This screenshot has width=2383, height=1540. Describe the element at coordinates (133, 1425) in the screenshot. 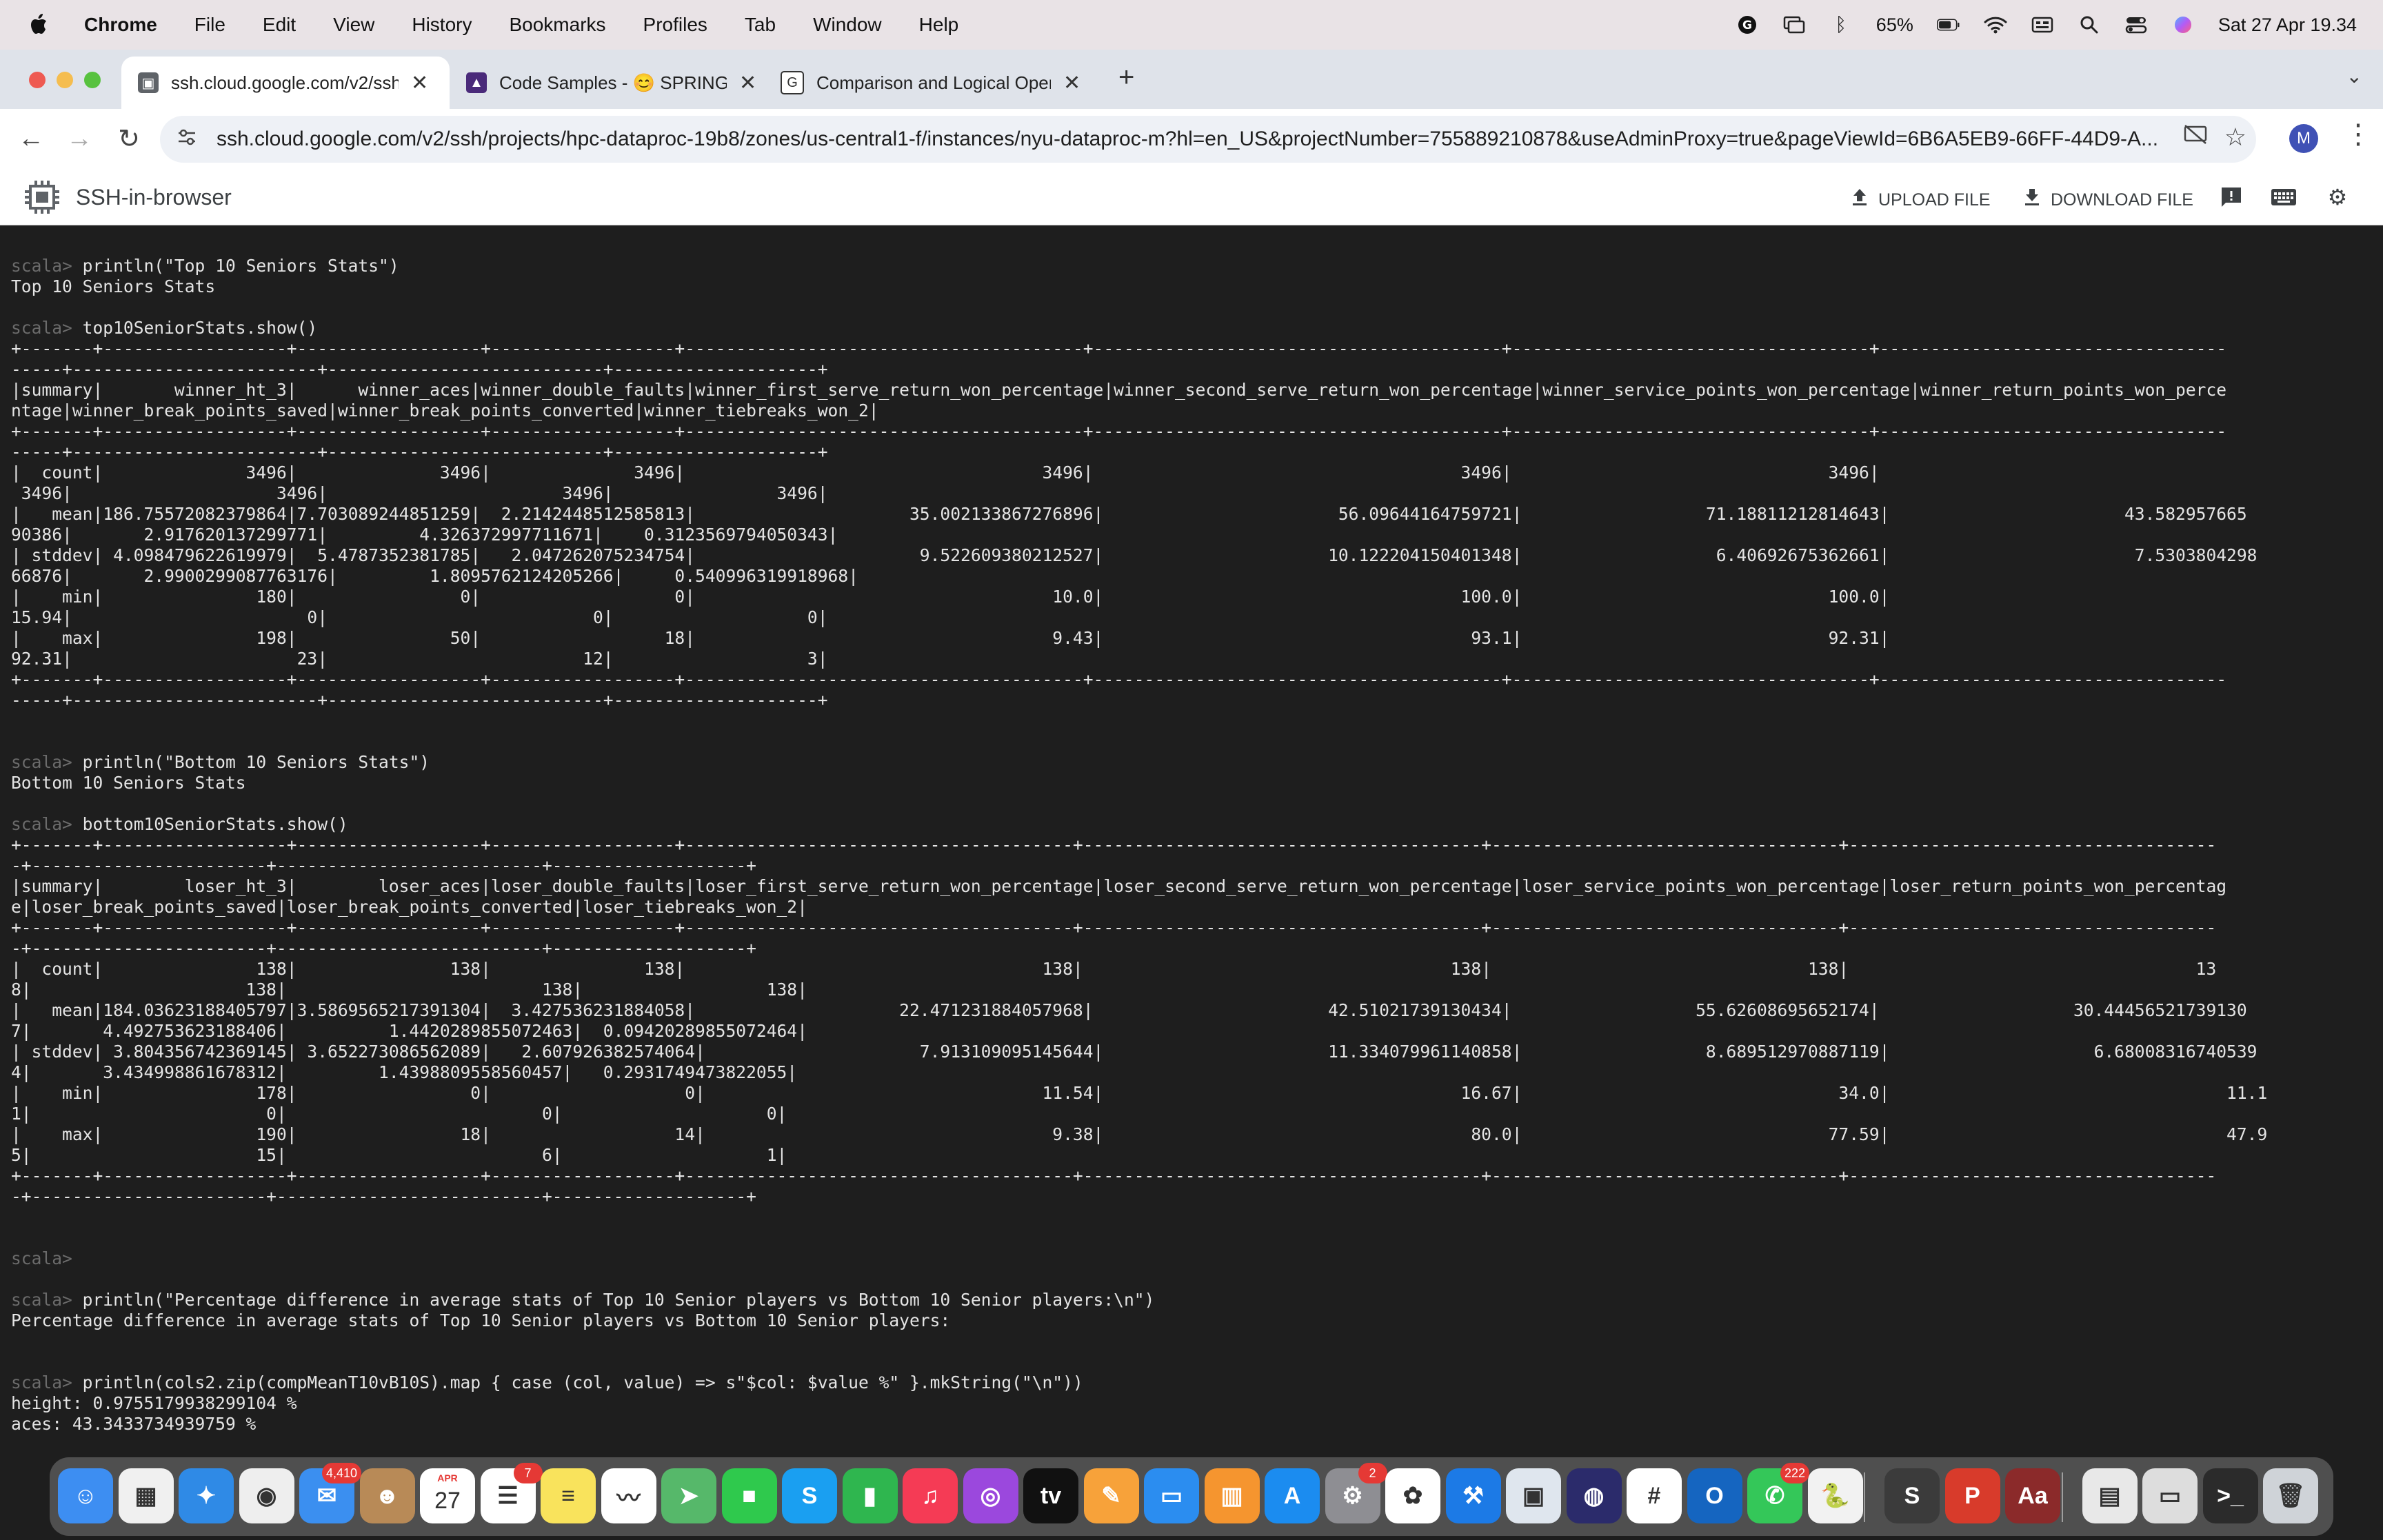

I see `terminal-line: aces: 43.3433734939759 %` at that location.